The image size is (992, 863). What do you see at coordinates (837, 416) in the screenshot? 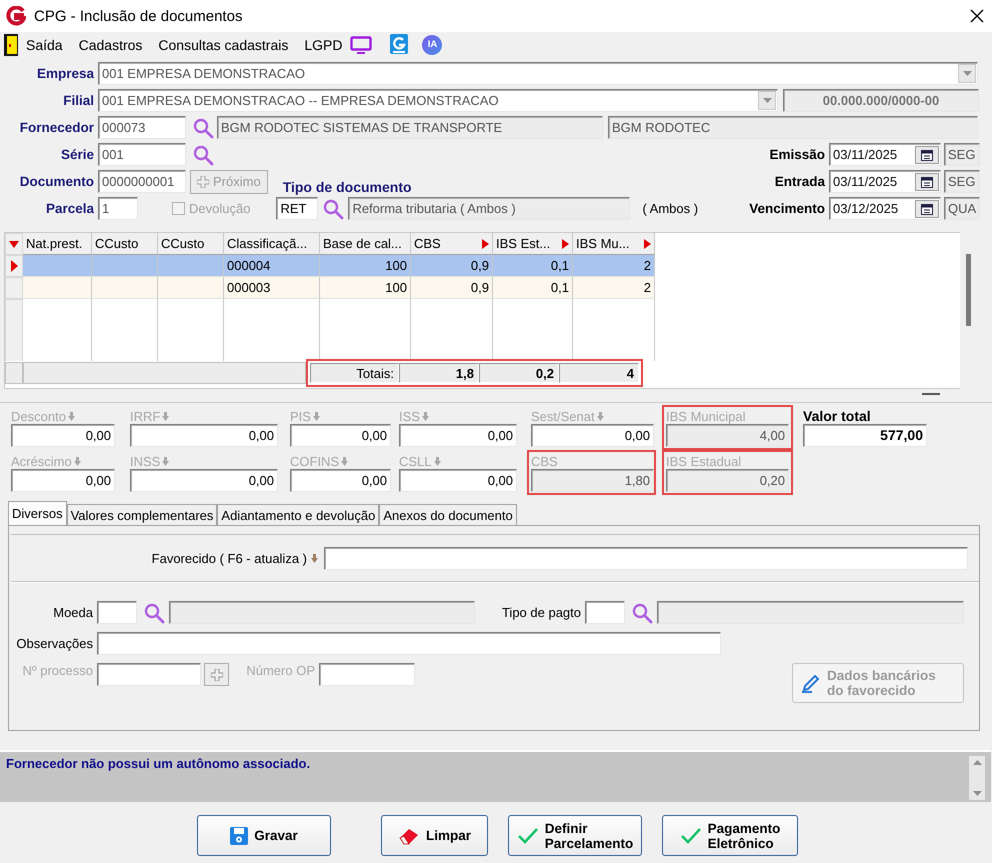
I see `total-label: Valor total` at bounding box center [837, 416].